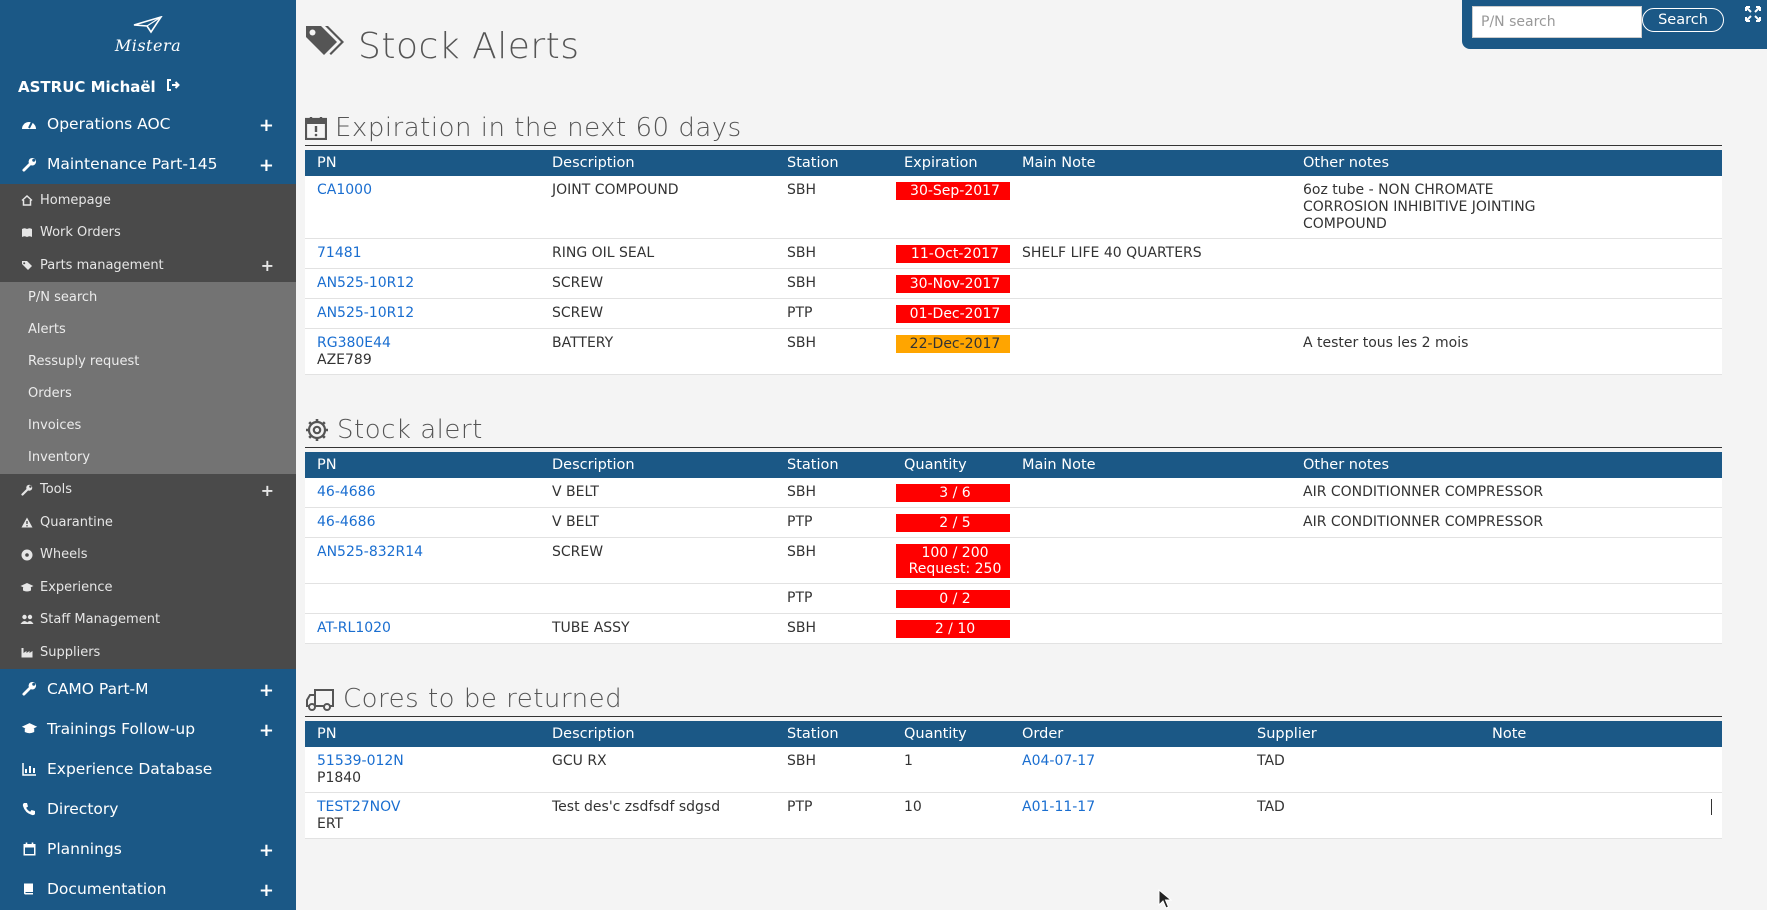 This screenshot has height=910, width=1767. I want to click on sidebar-item-label: Suppliers, so click(70, 652).